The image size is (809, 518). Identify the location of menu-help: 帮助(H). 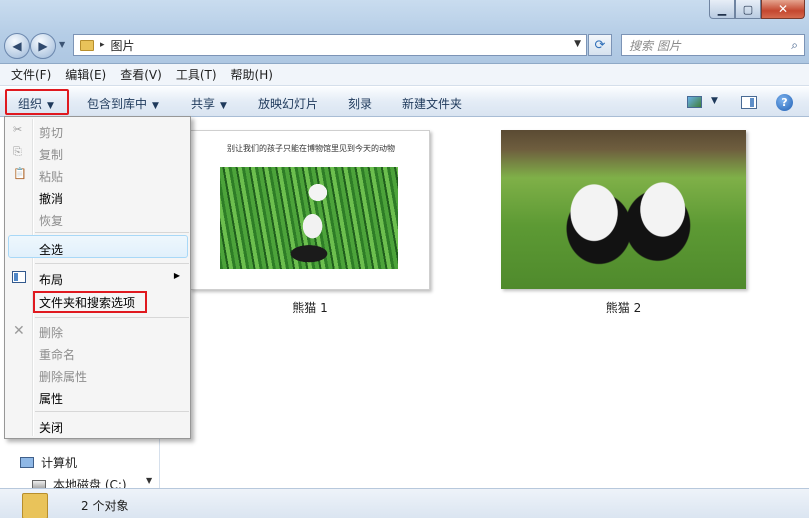
(252, 74).